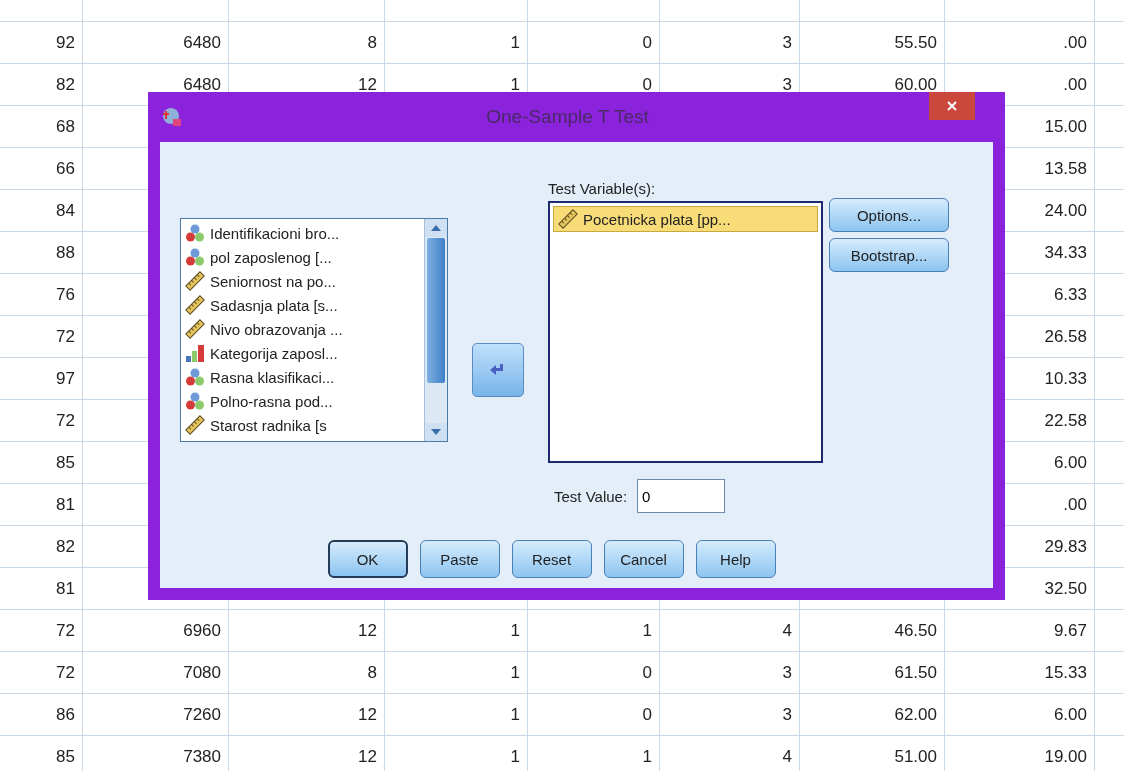 Image resolution: width=1124 pixels, height=771 pixels. What do you see at coordinates (435, 330) in the screenshot?
I see `scrollbar` at bounding box center [435, 330].